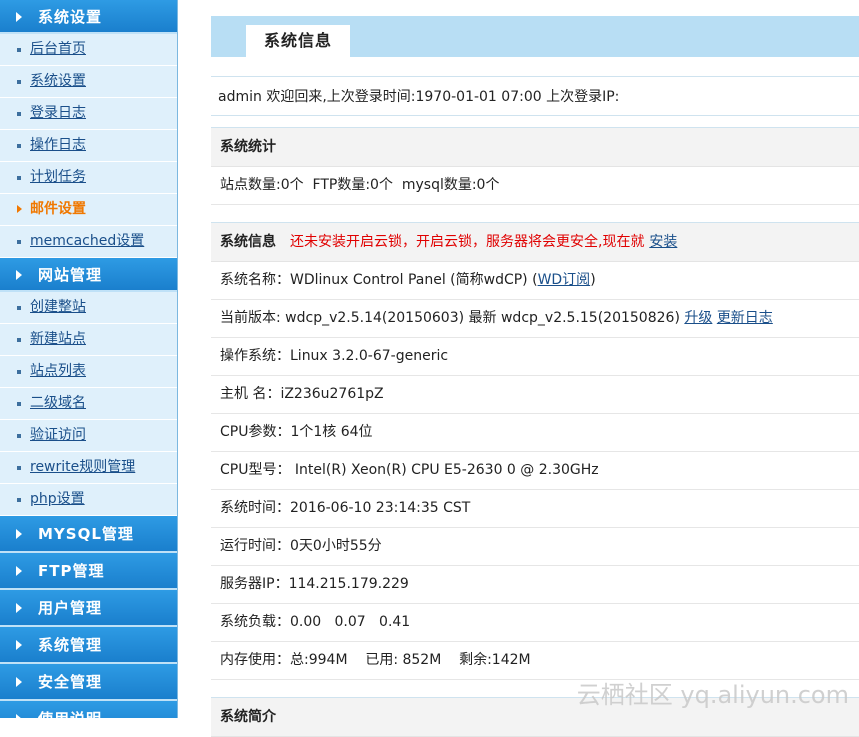  What do you see at coordinates (712, 695) in the screenshot?
I see `watermark: 云栖社区 yq.aliyun.com` at bounding box center [712, 695].